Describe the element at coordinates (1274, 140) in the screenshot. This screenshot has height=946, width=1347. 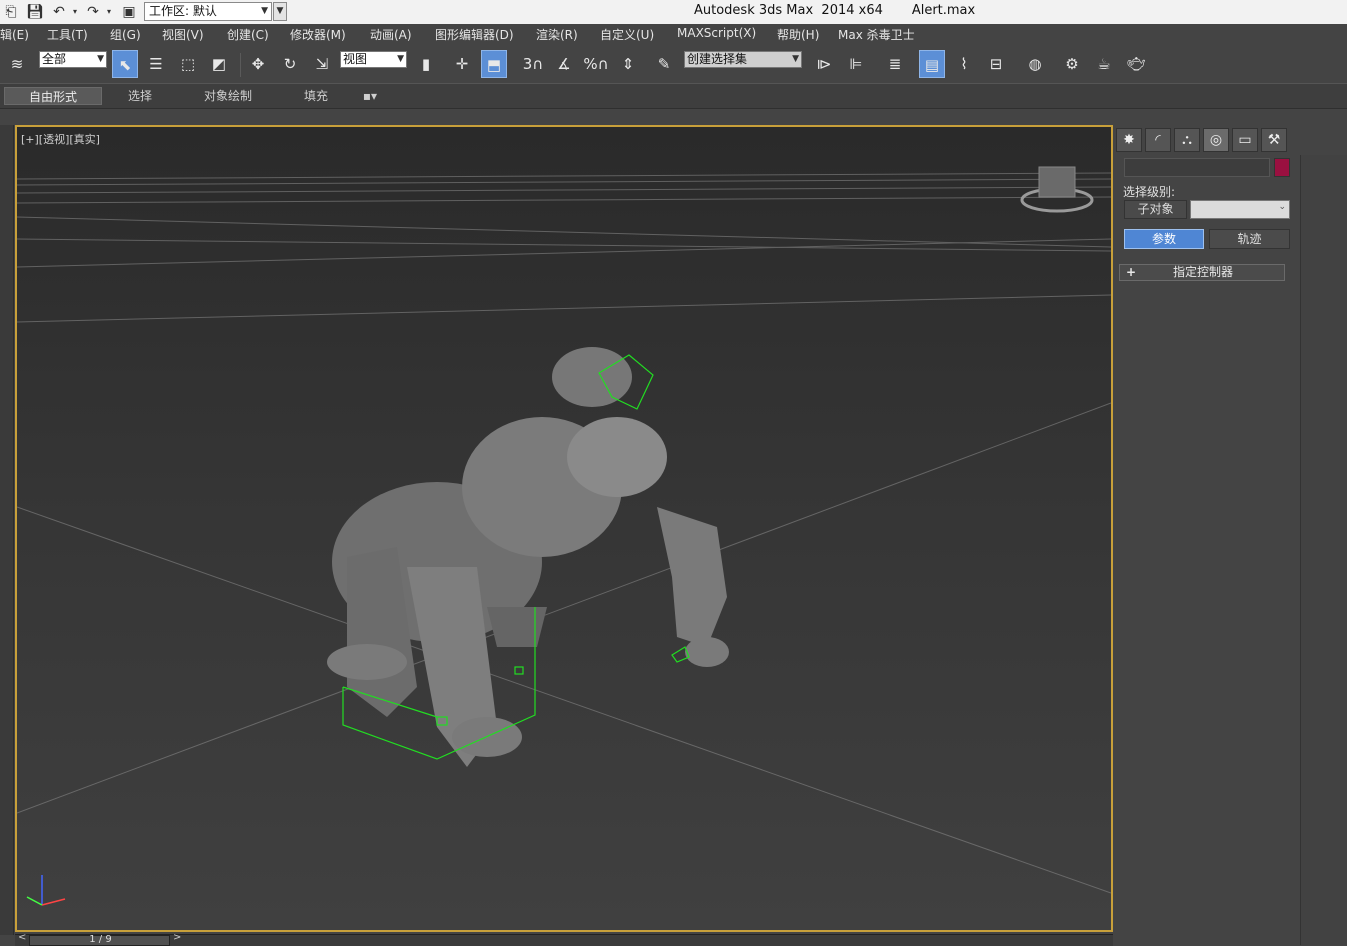
I see `utilities-icon: ⚒` at that location.